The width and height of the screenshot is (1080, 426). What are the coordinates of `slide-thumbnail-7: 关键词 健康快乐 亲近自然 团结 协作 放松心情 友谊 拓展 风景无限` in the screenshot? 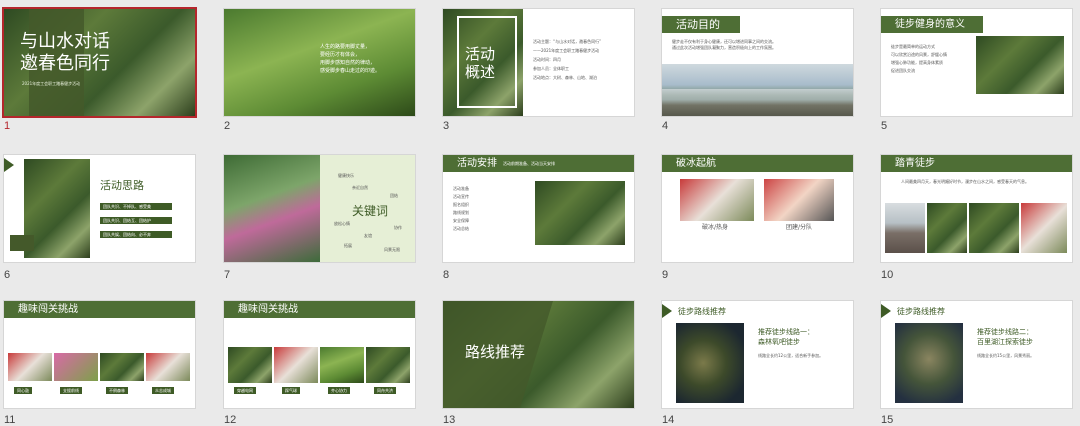 It's located at (319, 208).